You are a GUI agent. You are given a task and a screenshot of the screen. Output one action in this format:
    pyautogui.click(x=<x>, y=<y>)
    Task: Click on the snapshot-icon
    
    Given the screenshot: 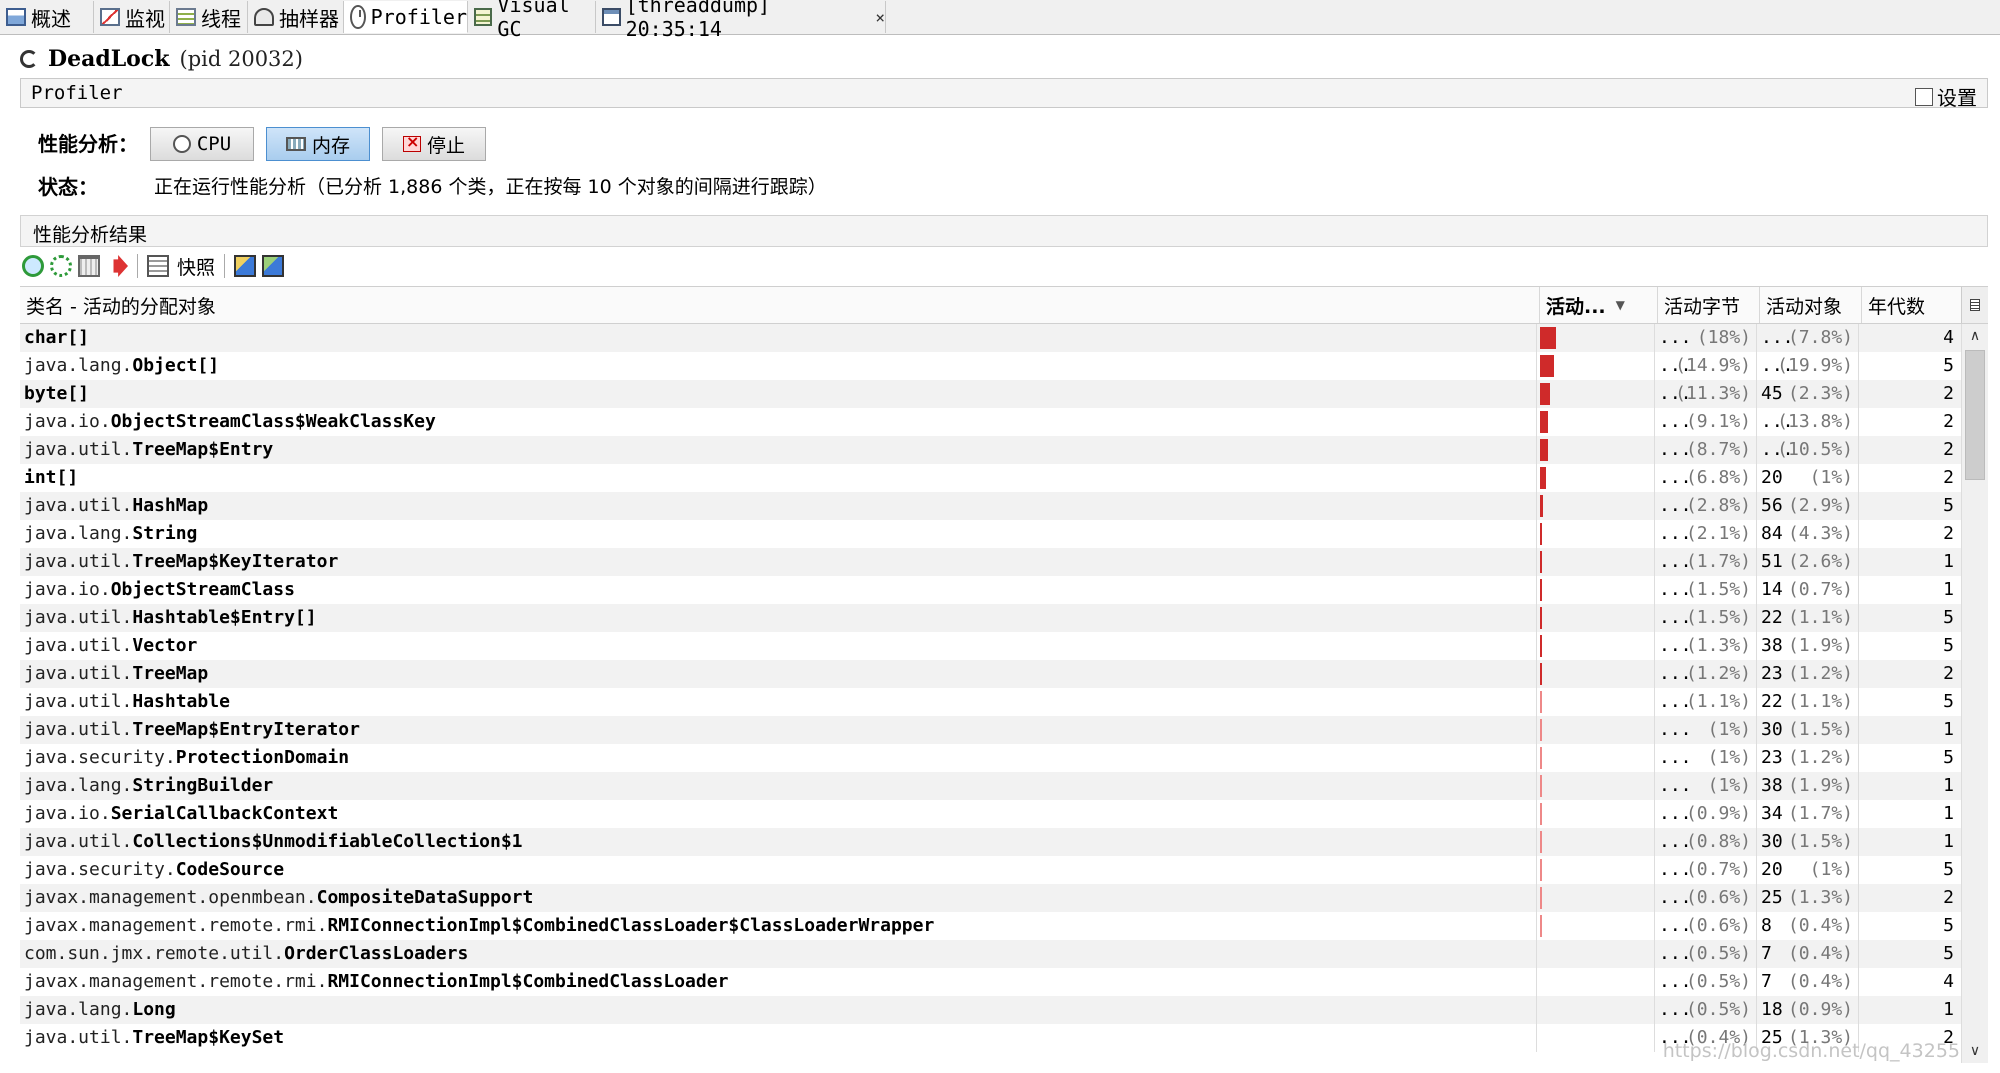 What is the action you would take?
    pyautogui.click(x=158, y=266)
    